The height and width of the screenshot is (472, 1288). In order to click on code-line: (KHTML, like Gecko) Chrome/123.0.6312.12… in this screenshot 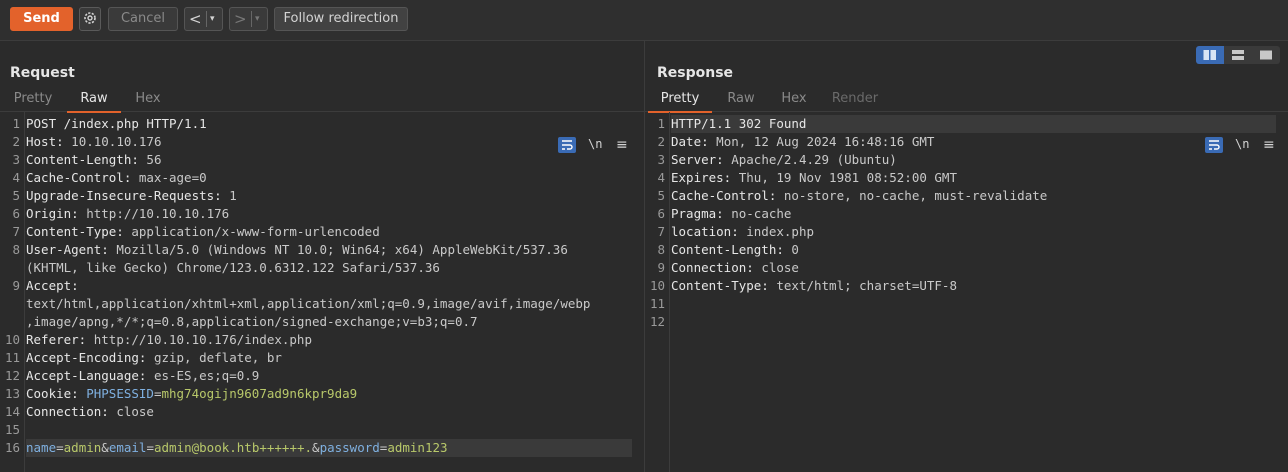, I will do `click(329, 268)`.